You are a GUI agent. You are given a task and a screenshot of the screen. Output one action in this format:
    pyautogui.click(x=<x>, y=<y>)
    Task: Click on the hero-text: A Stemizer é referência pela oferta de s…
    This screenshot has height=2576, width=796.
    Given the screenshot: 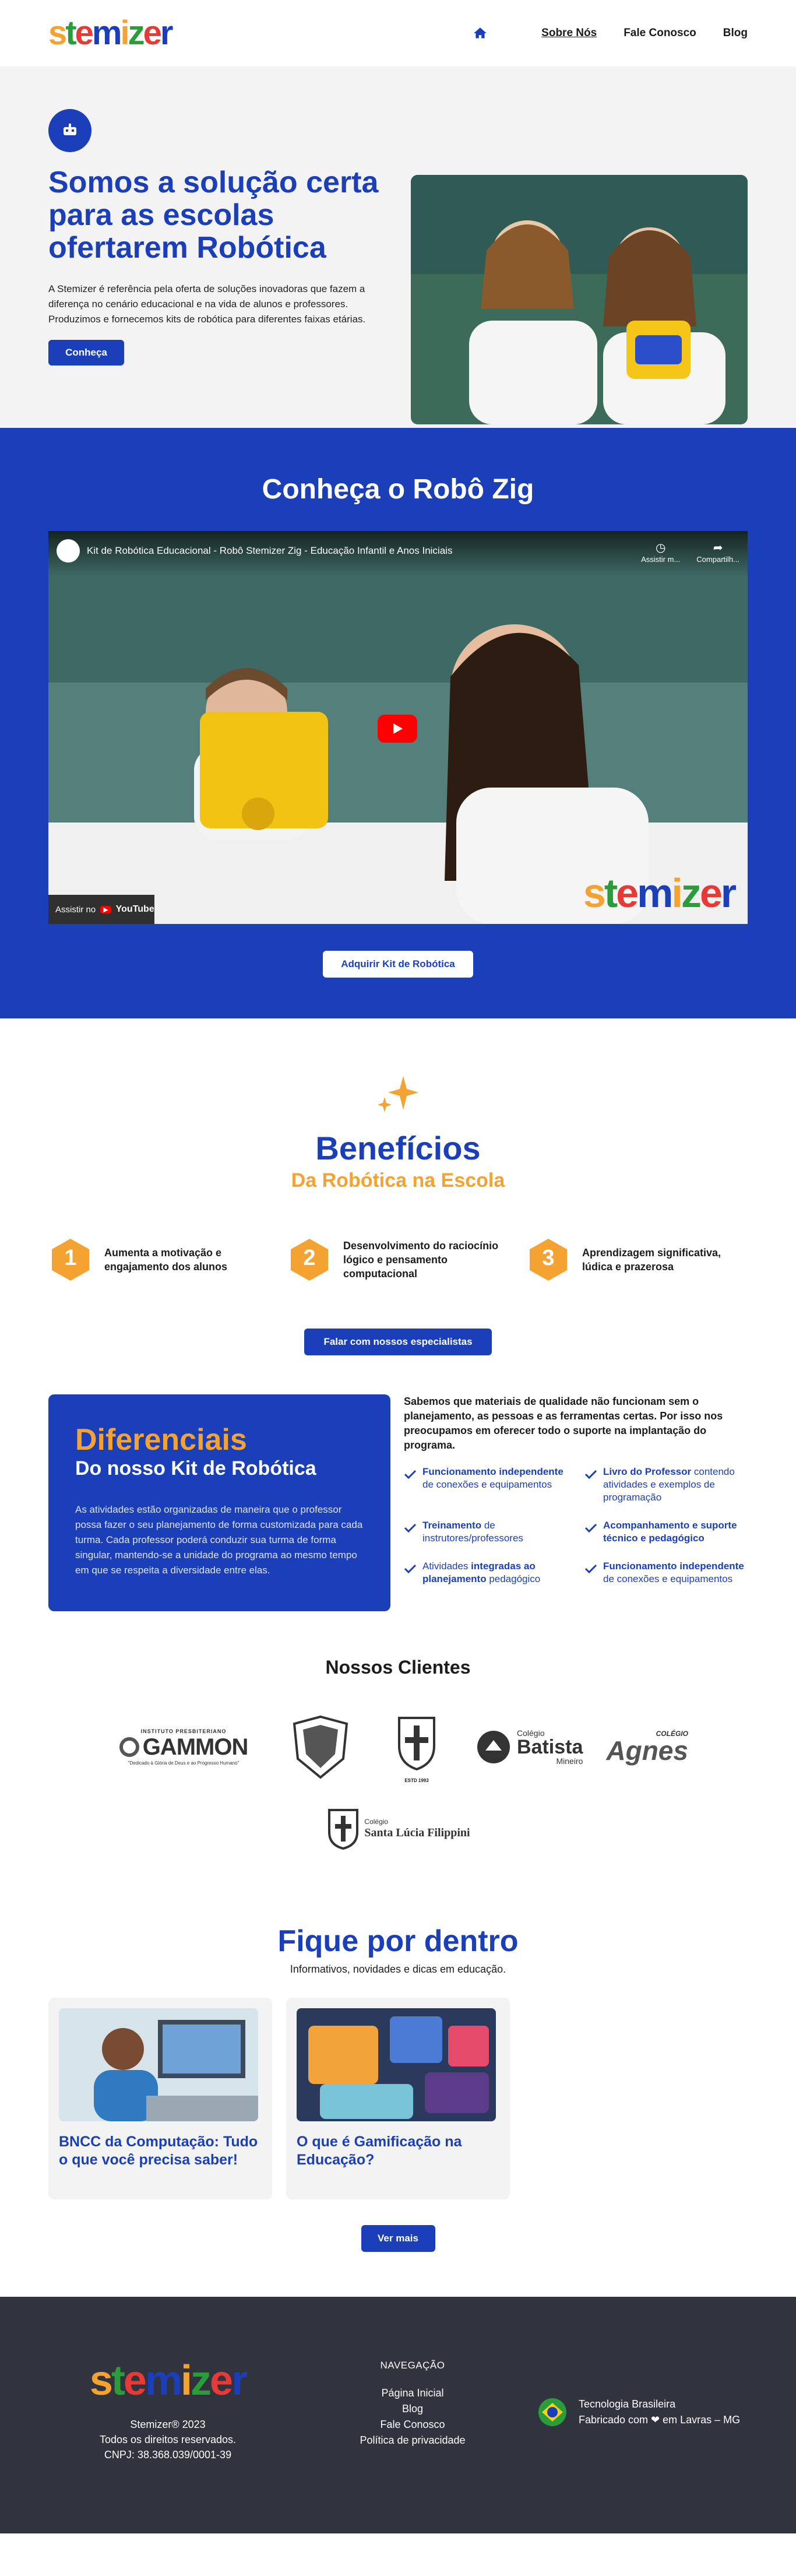 What is the action you would take?
    pyautogui.click(x=207, y=304)
    